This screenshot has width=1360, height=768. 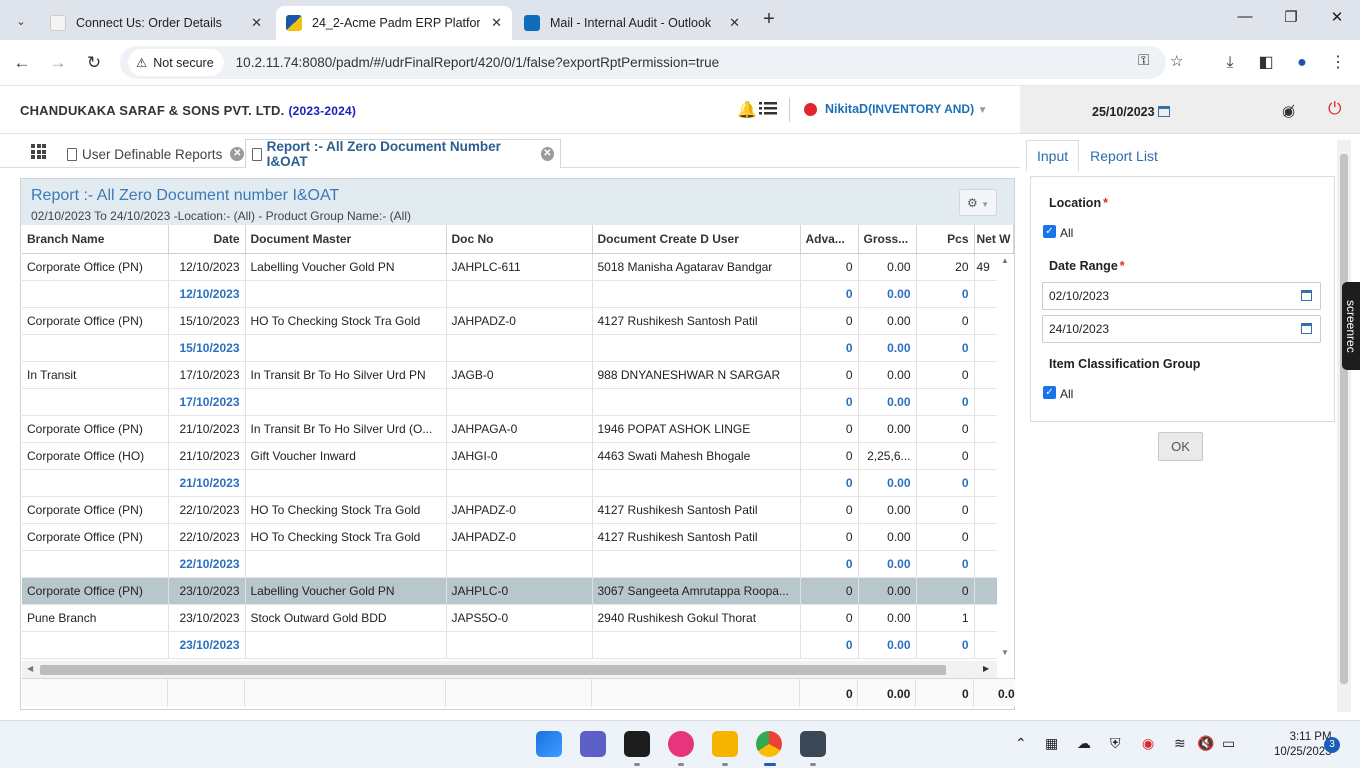 I want to click on scroll-up-icon: ▲, so click(x=1005, y=260).